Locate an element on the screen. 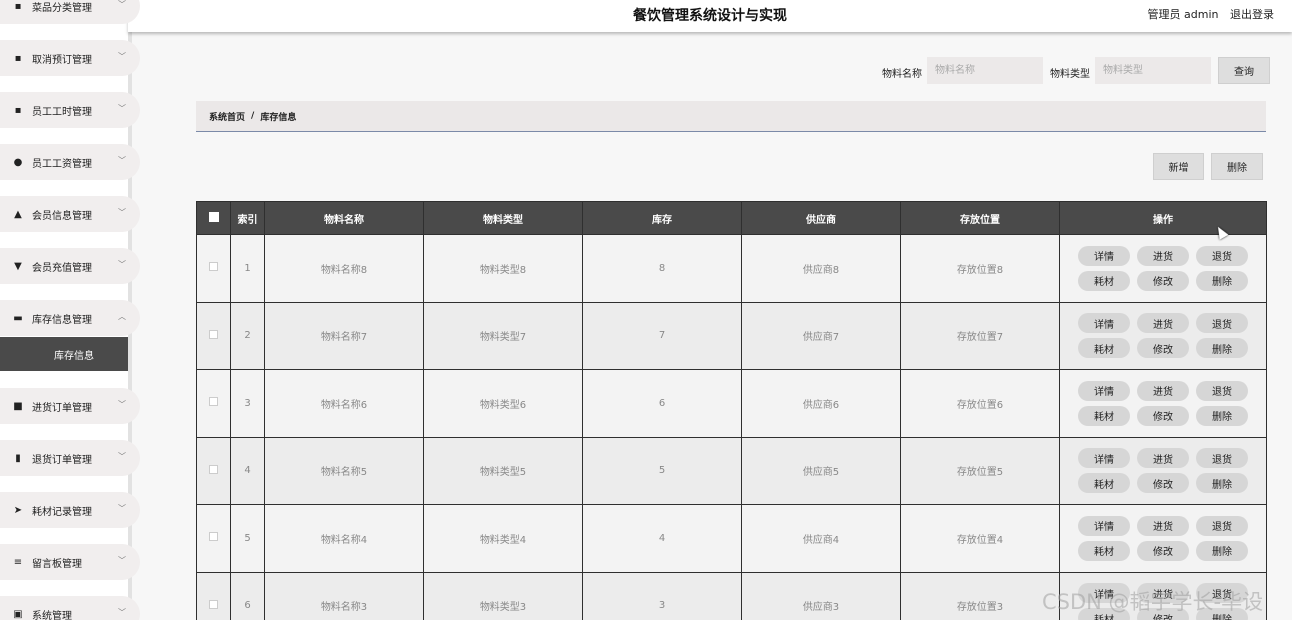 Image resolution: width=1292 pixels, height=620 pixels. table-header-row: 索引 物料名称 物料类型 库存 供应商 存放位置 操作 is located at coordinates (731, 218).